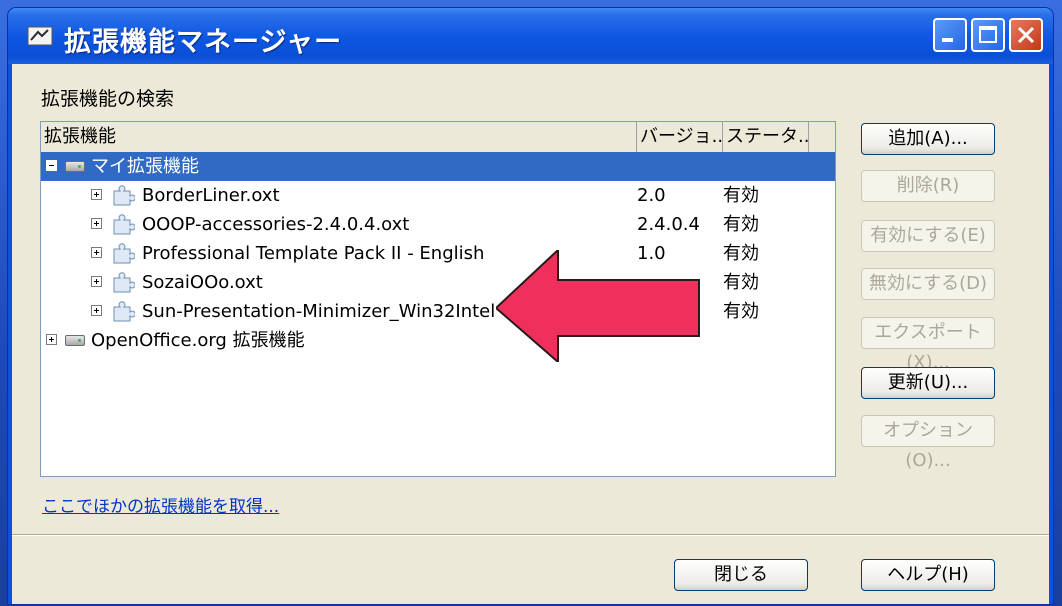 The image size is (1062, 606). Describe the element at coordinates (276, 224) in the screenshot. I see `extension-name: OOOP-accessories-2.4.0.4.oxt` at that location.